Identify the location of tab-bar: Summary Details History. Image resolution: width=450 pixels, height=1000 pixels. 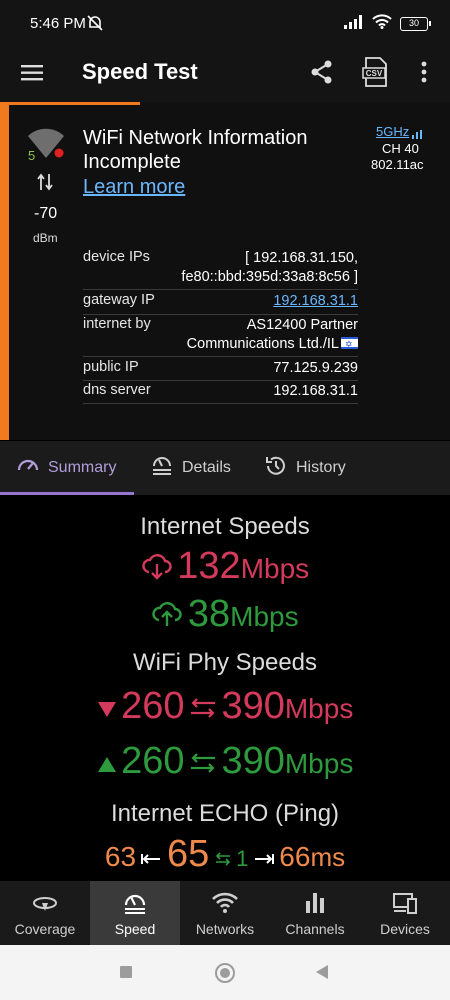
(225, 468).